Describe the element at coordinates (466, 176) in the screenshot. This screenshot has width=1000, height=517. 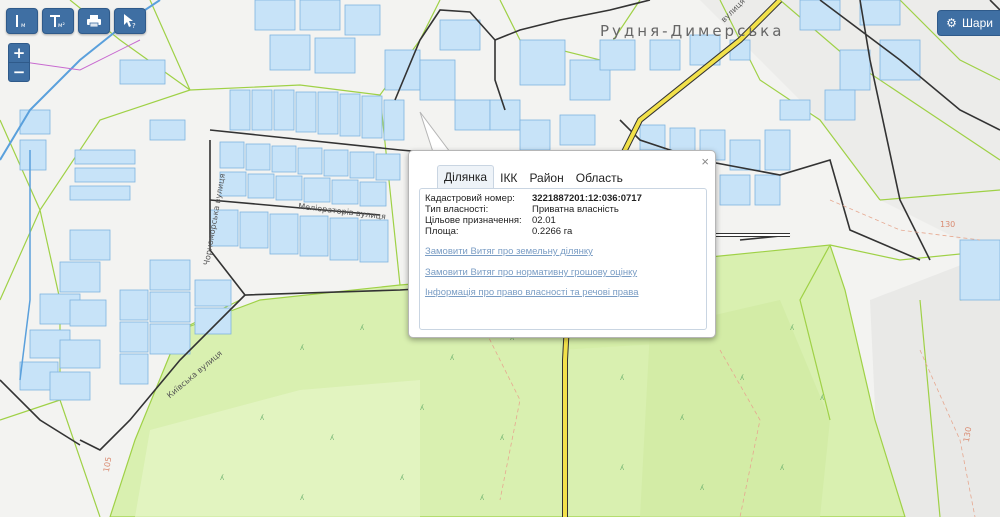
I see `tab-parcel: Ділянка` at that location.